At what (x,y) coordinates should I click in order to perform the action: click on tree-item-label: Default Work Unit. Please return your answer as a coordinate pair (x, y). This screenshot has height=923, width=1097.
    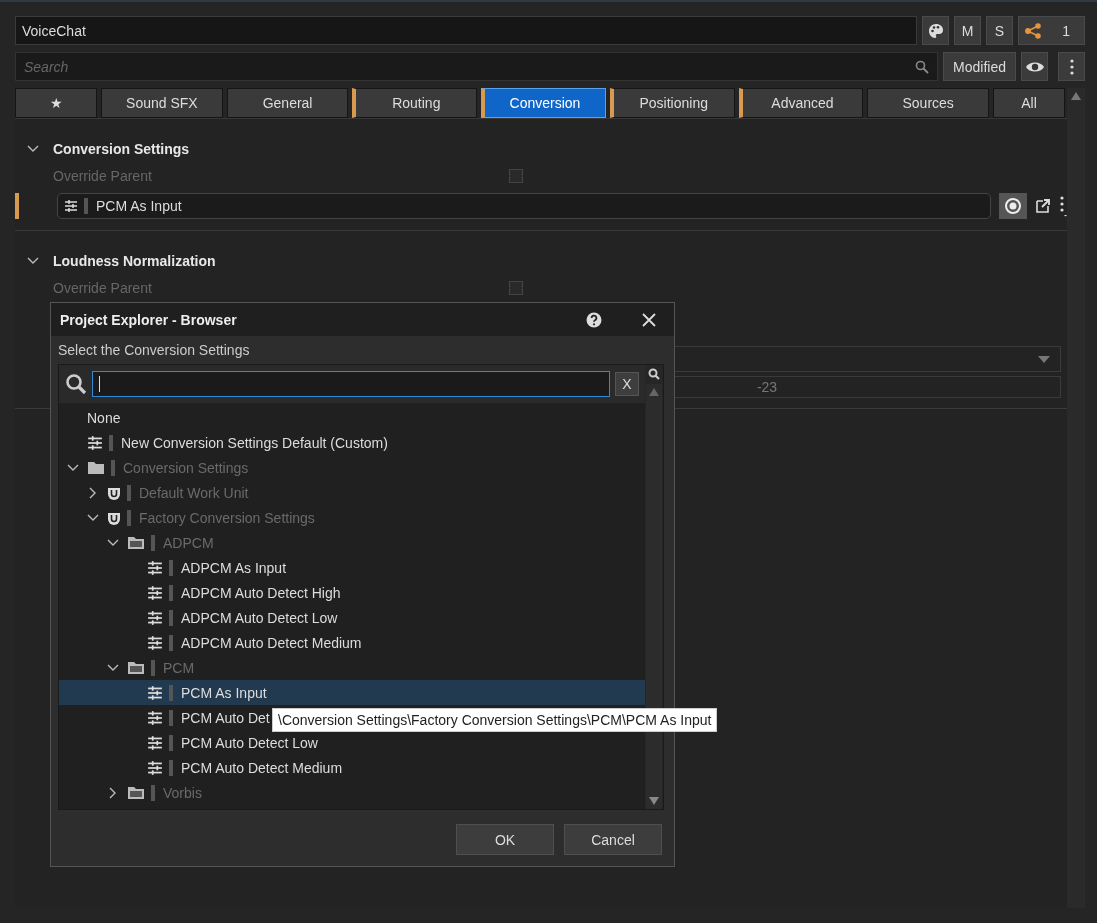
    Looking at the image, I should click on (194, 492).